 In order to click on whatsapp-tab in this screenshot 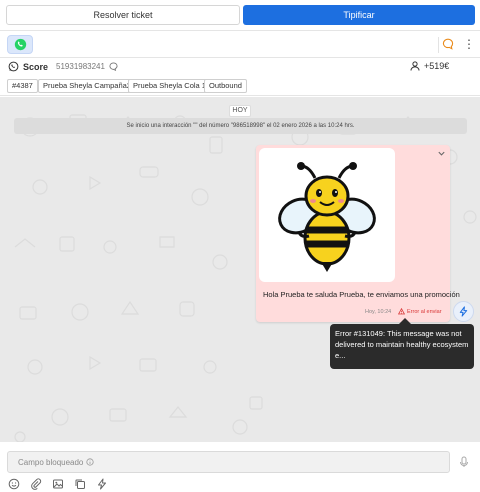, I will do `click(20, 44)`.